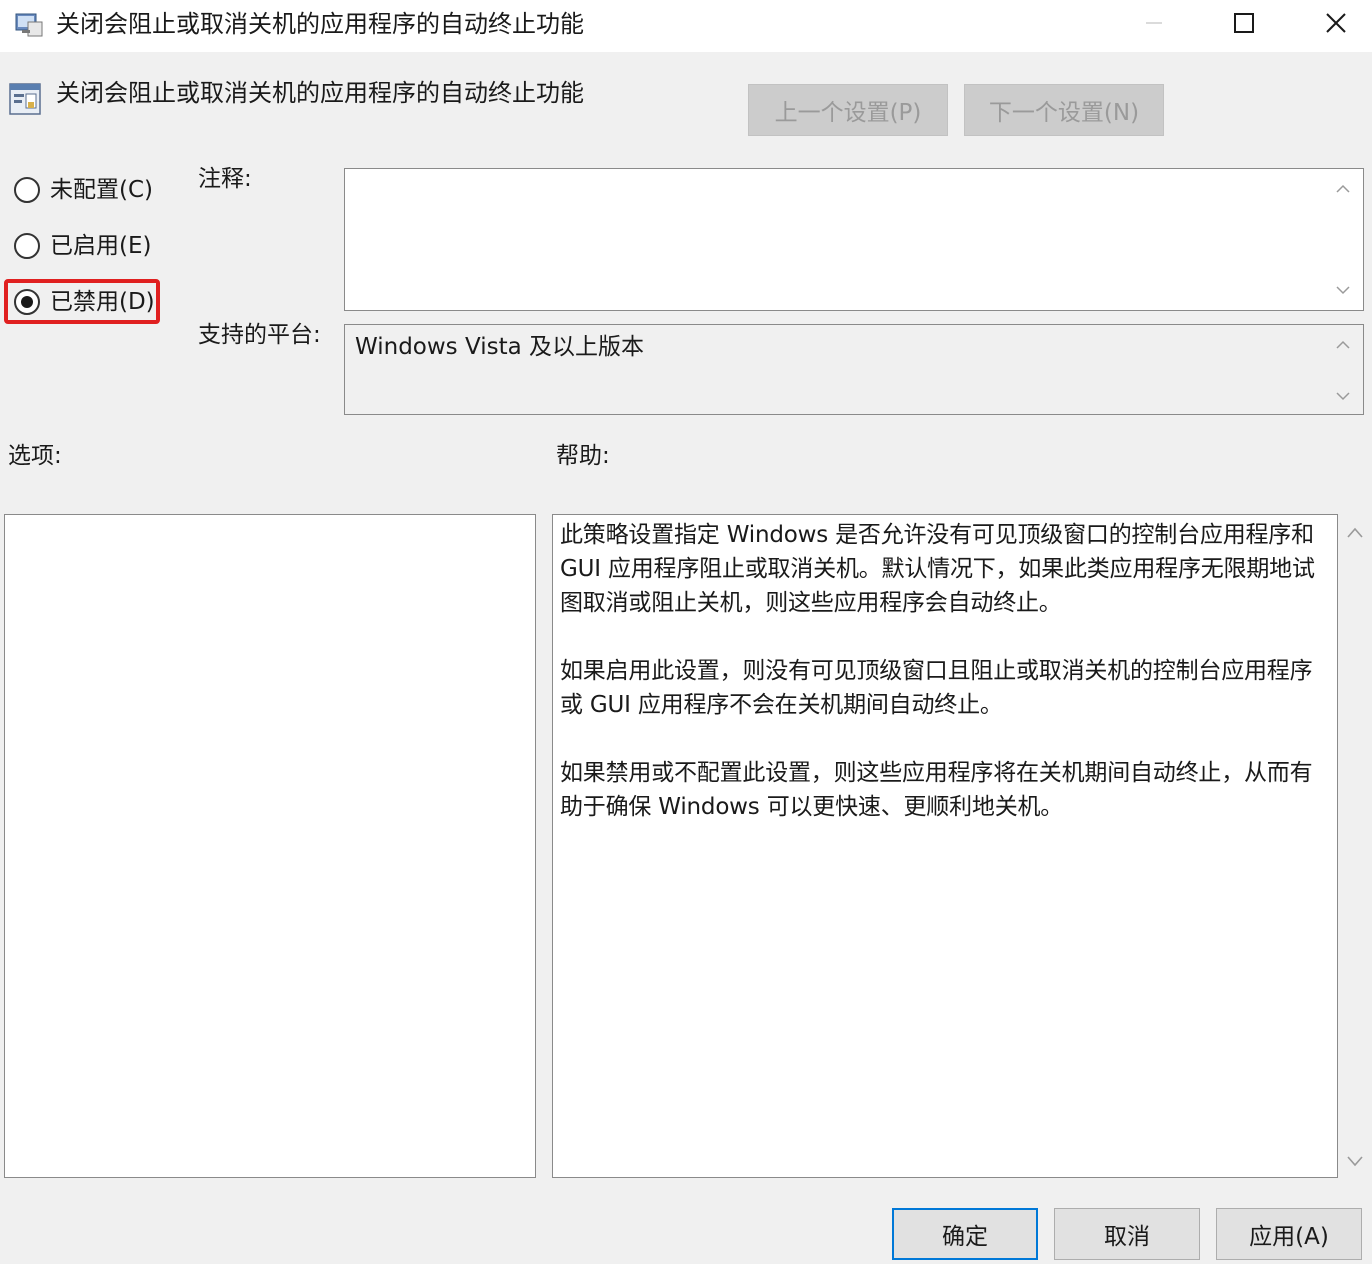 This screenshot has width=1372, height=1264. What do you see at coordinates (686, 26) in the screenshot?
I see `title-bar: 关闭会阻止或取消关机的应用程序的自动终止功能` at bounding box center [686, 26].